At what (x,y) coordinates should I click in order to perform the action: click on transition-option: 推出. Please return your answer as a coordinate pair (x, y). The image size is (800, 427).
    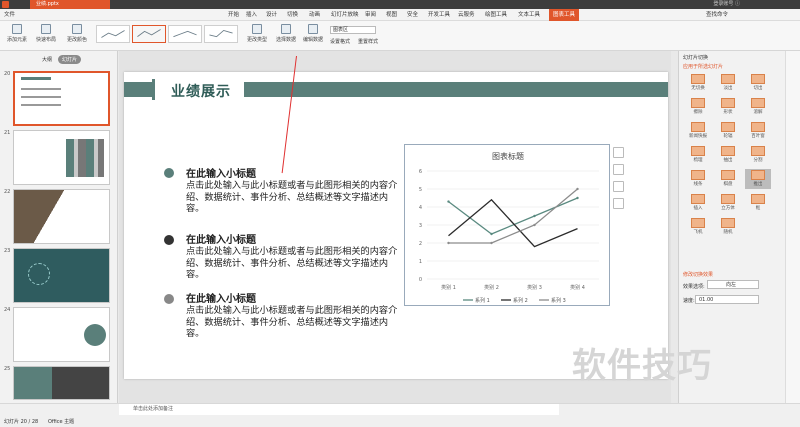
    Looking at the image, I should click on (758, 179).